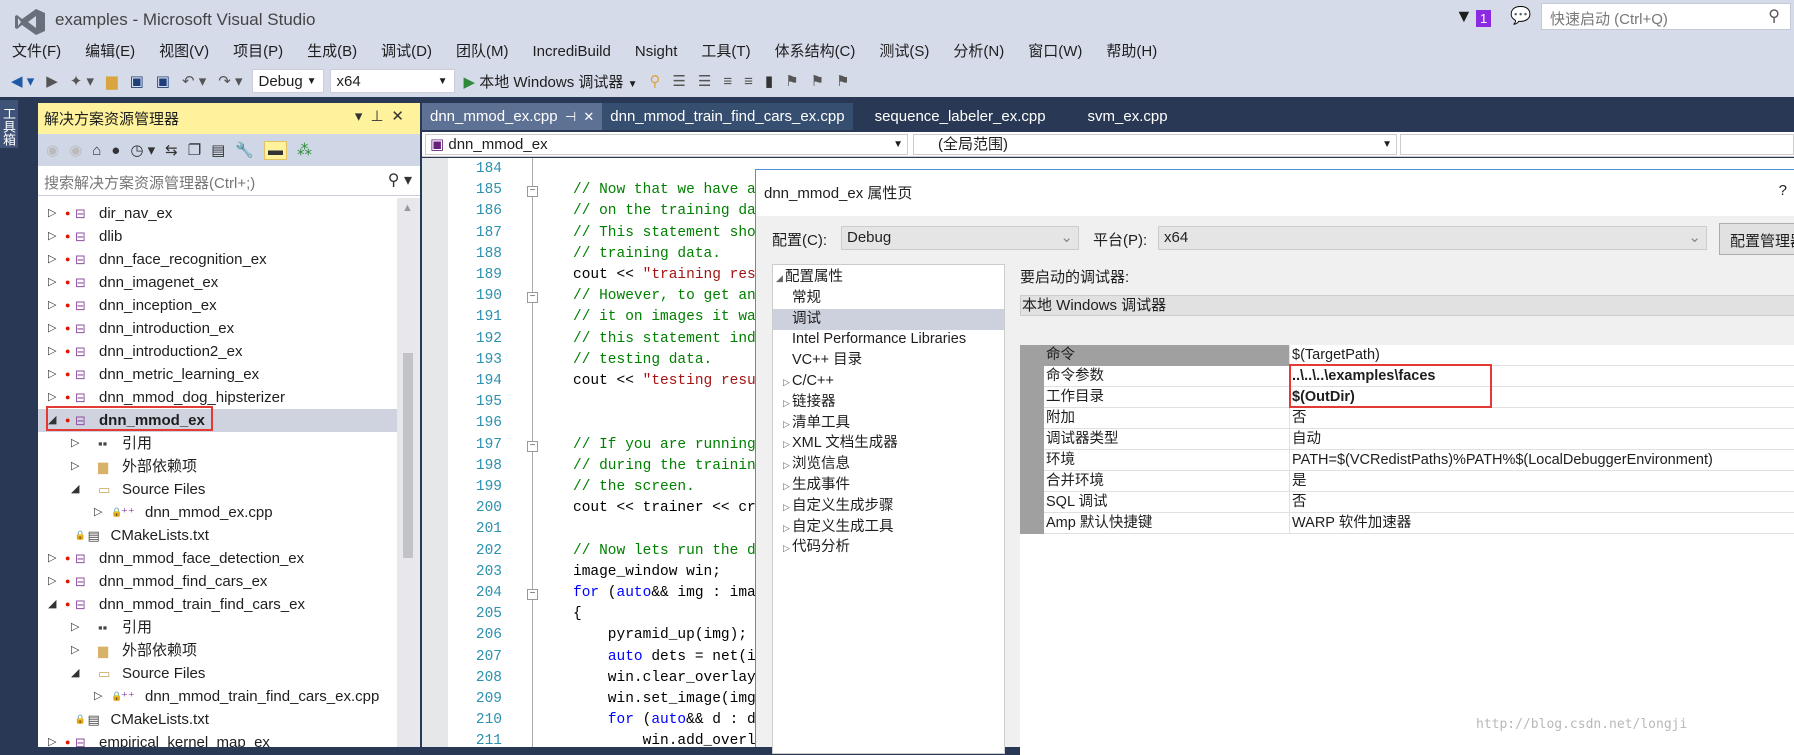 This screenshot has height=755, width=1794. Describe the element at coordinates (888, 485) in the screenshot. I see `property-category: ▷ 生成事件` at that location.